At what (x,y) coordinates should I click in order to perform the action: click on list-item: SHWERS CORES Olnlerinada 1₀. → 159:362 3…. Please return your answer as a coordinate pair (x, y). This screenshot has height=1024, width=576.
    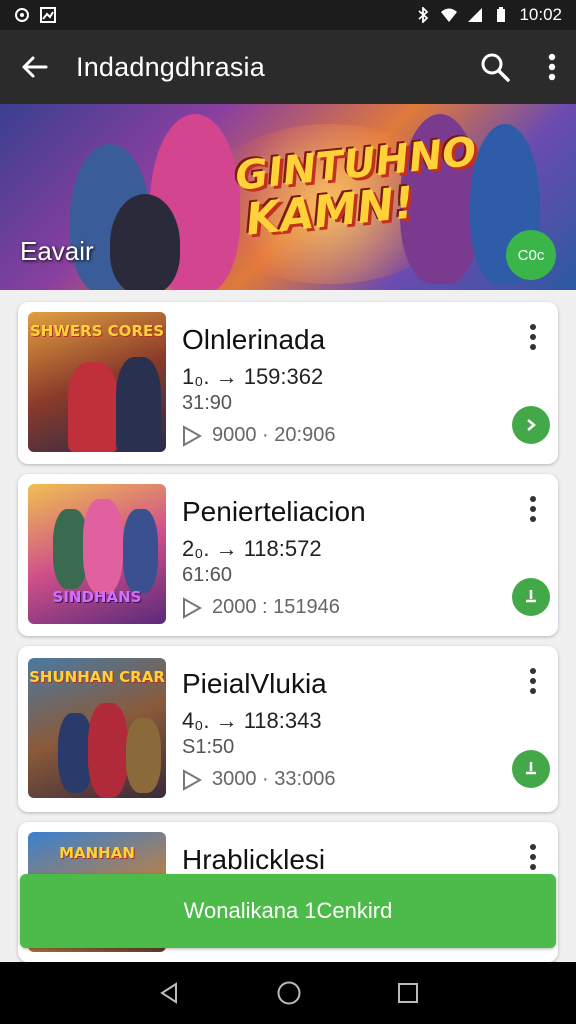
    Looking at the image, I should click on (288, 383).